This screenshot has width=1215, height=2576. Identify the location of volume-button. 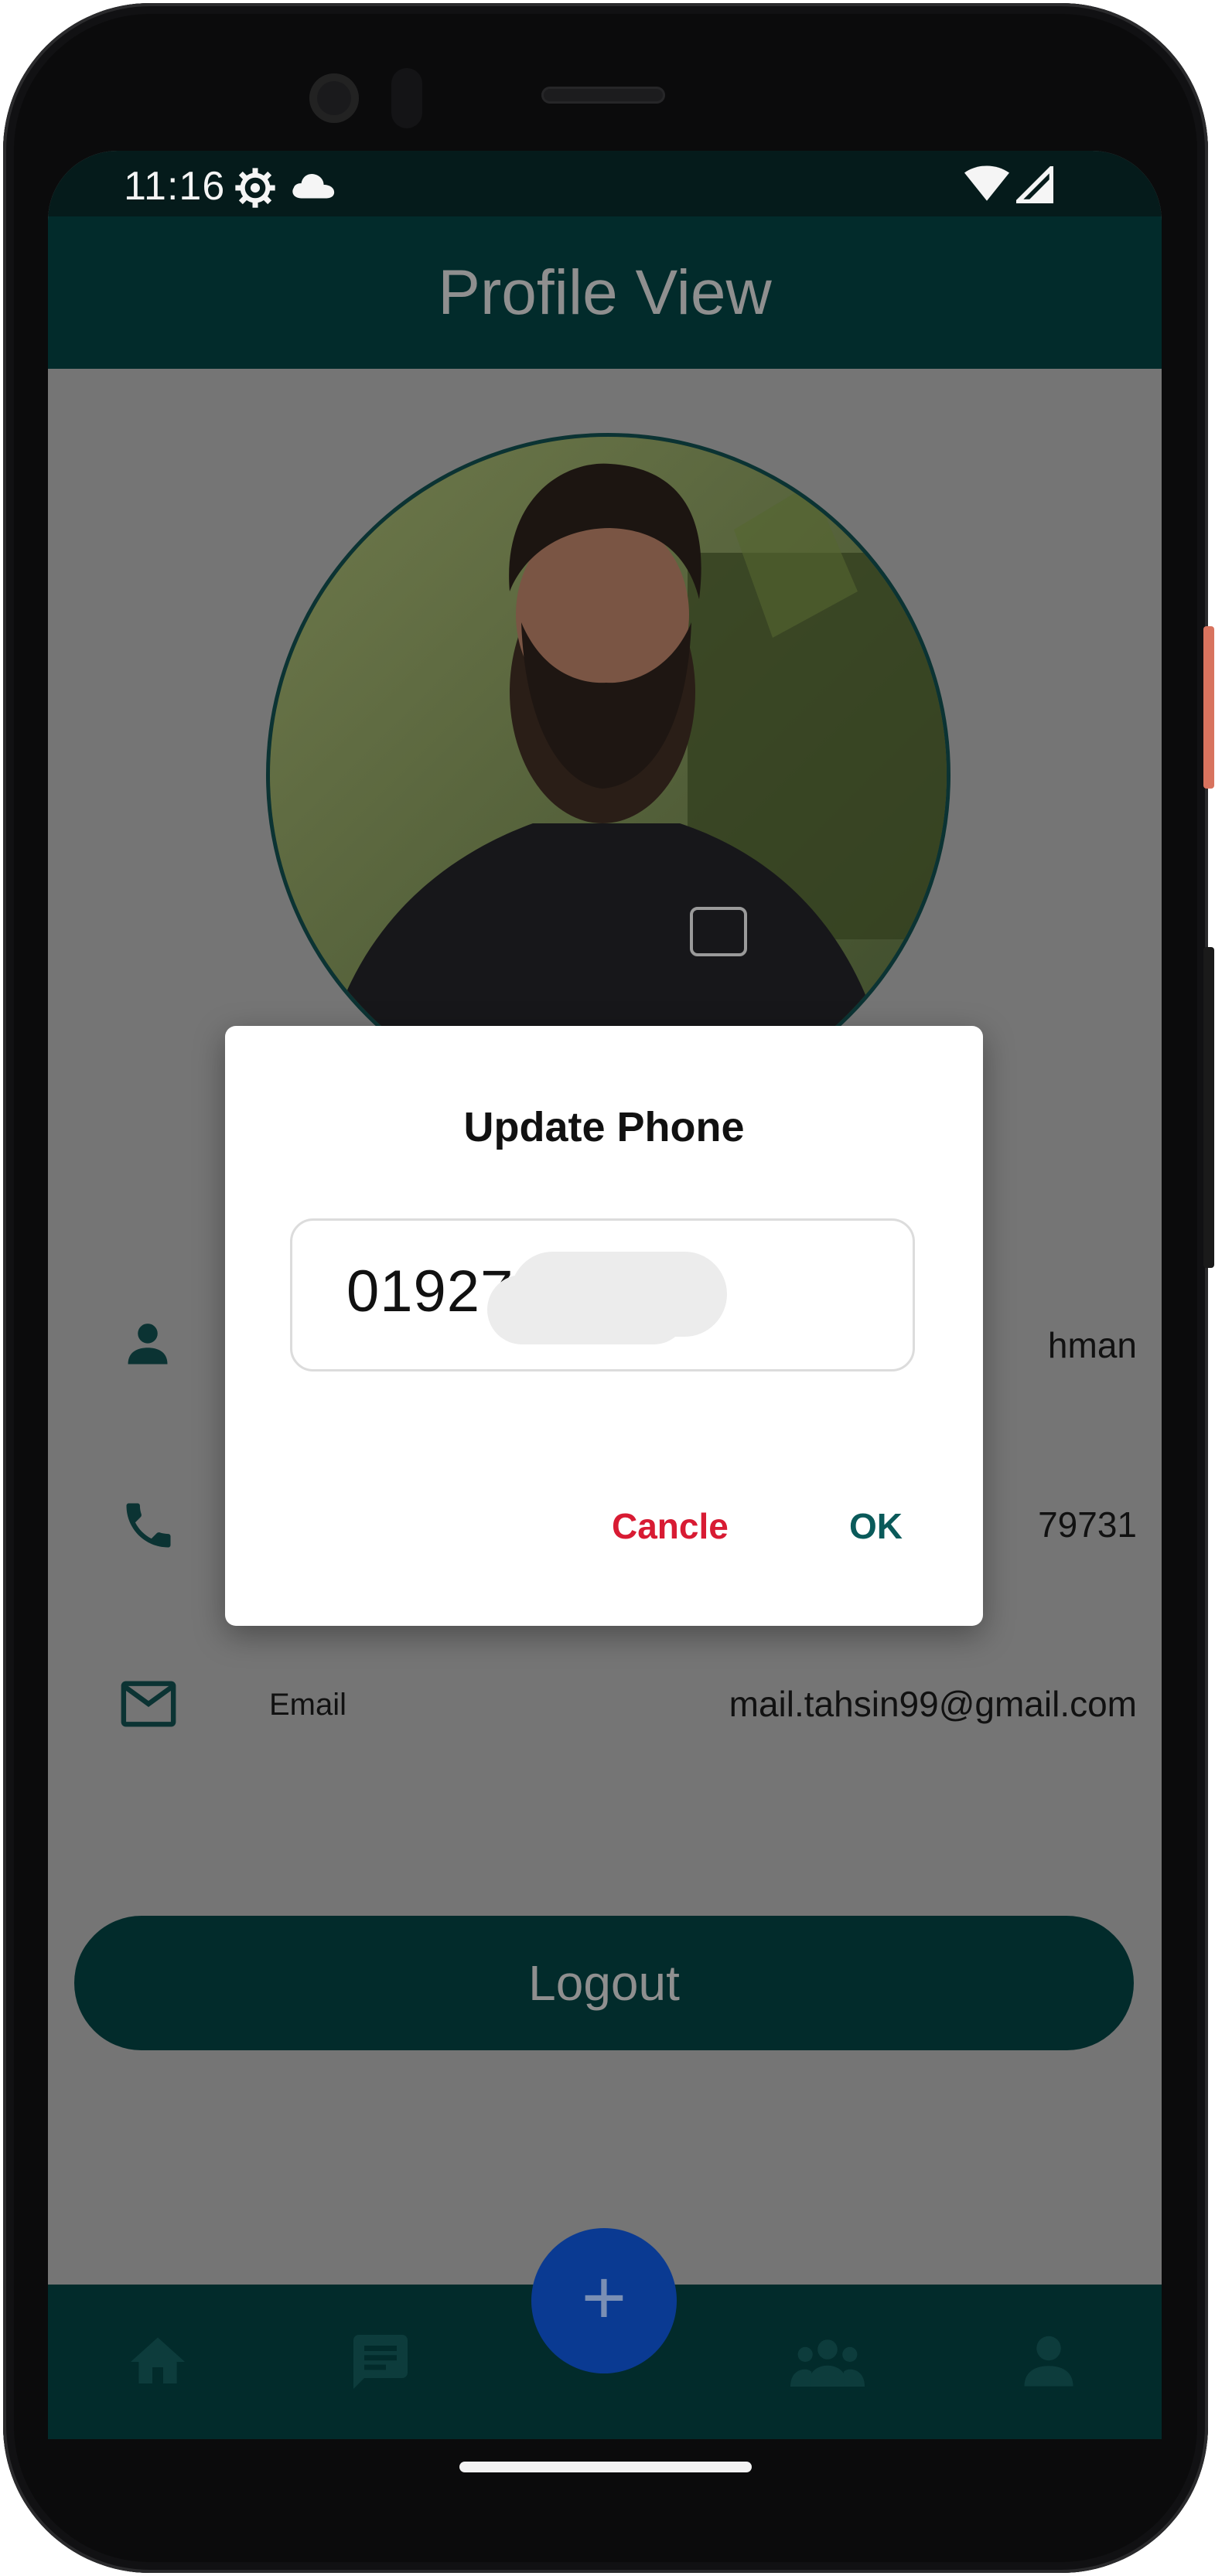
(1208, 1107).